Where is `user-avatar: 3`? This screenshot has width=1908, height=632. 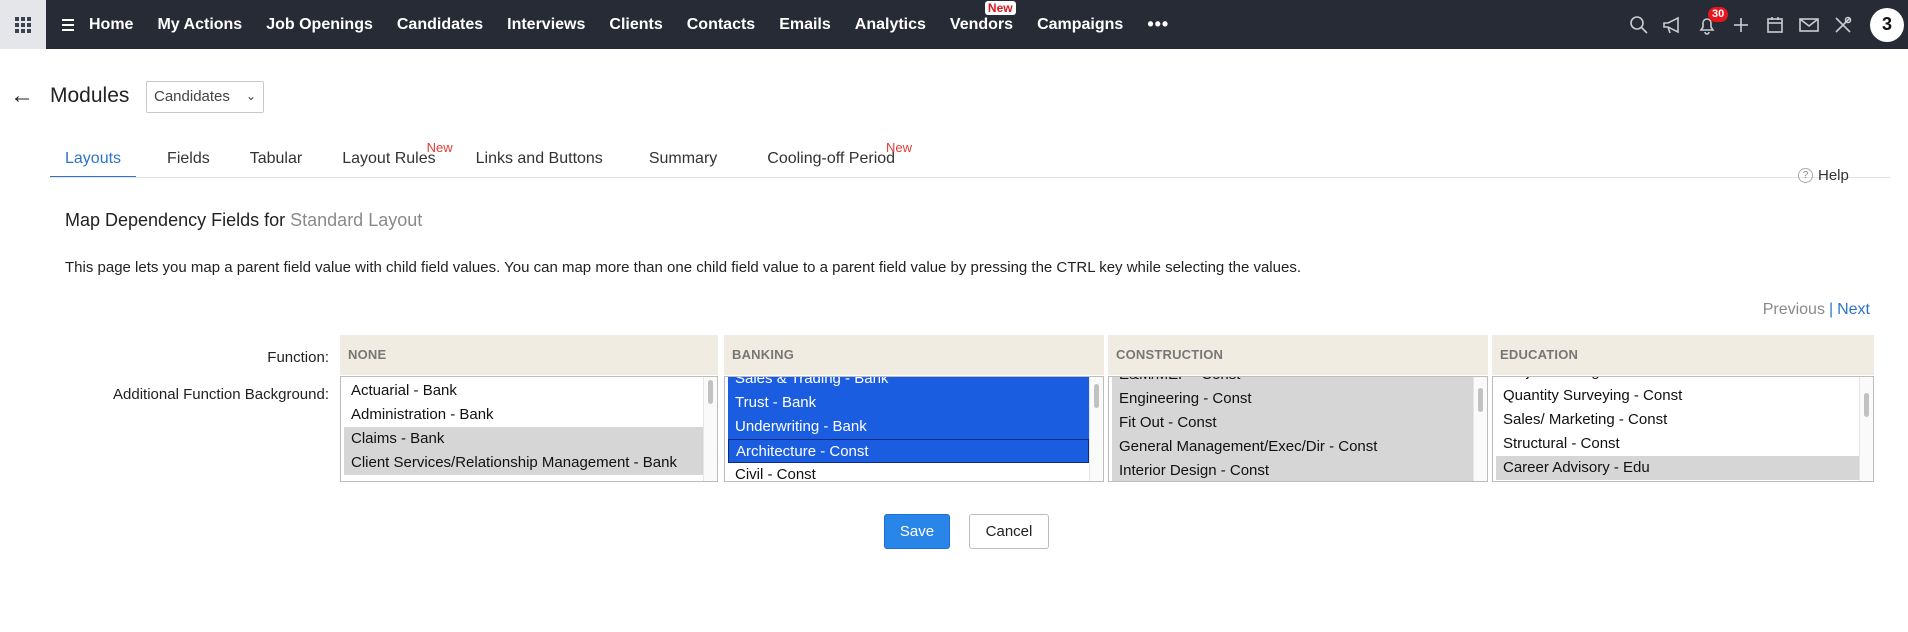 user-avatar: 3 is located at coordinates (1887, 24).